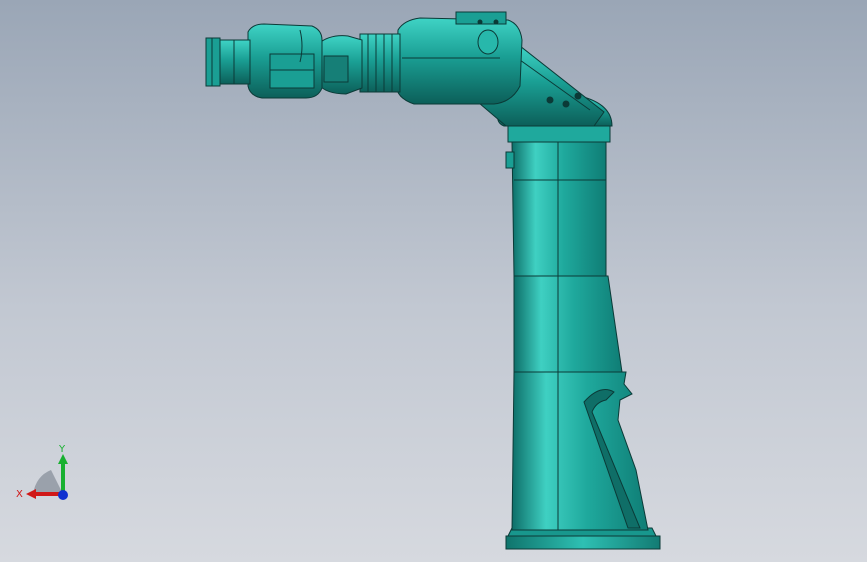  What do you see at coordinates (568, 324) in the screenshot?
I see `robot-middle-column` at bounding box center [568, 324].